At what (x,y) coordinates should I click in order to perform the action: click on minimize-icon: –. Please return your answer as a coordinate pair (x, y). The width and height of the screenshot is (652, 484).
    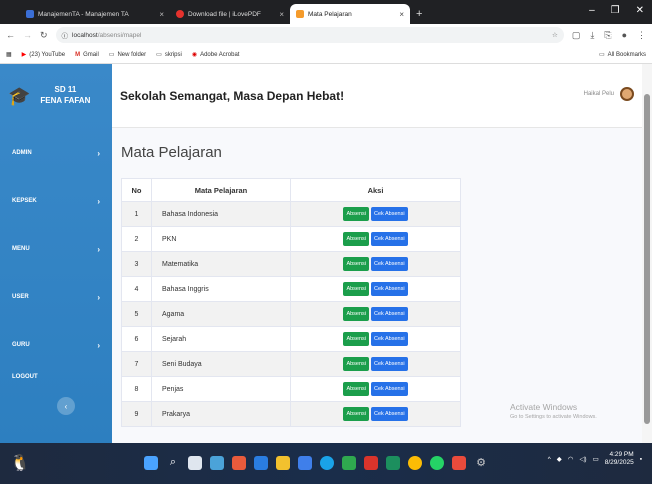
    Looking at the image, I should click on (592, 10).